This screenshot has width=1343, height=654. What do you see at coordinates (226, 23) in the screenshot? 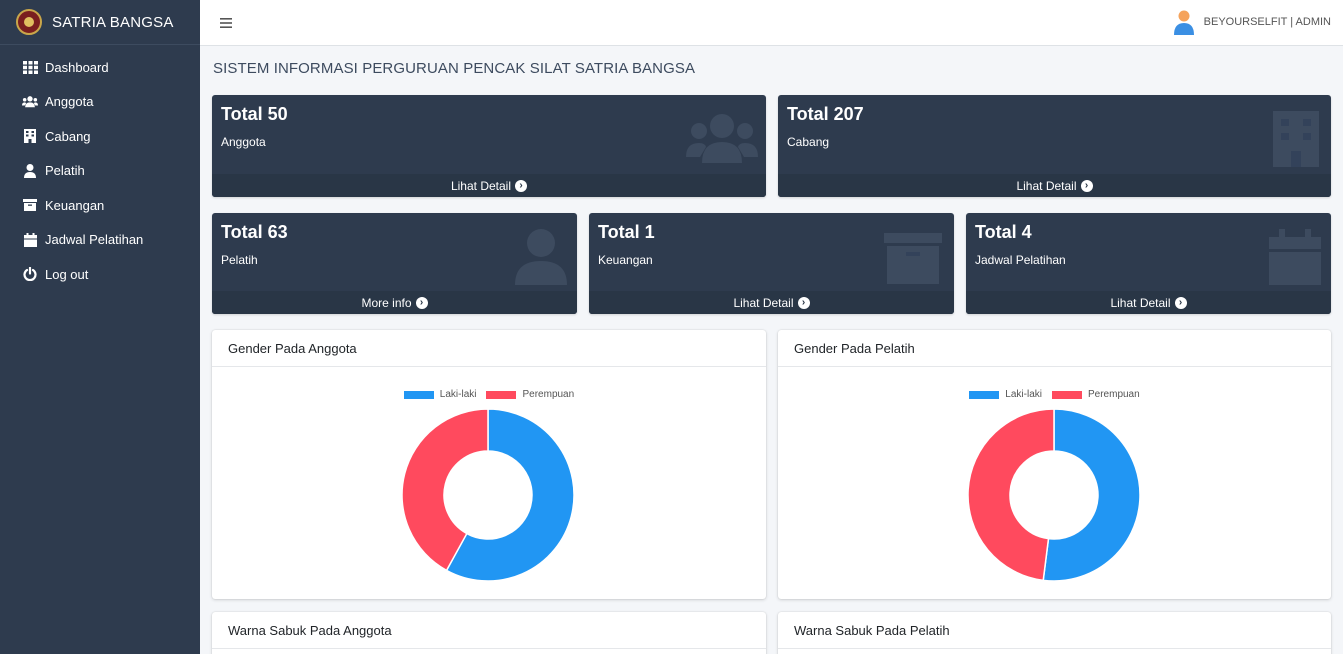
I see `hamburger-icon` at bounding box center [226, 23].